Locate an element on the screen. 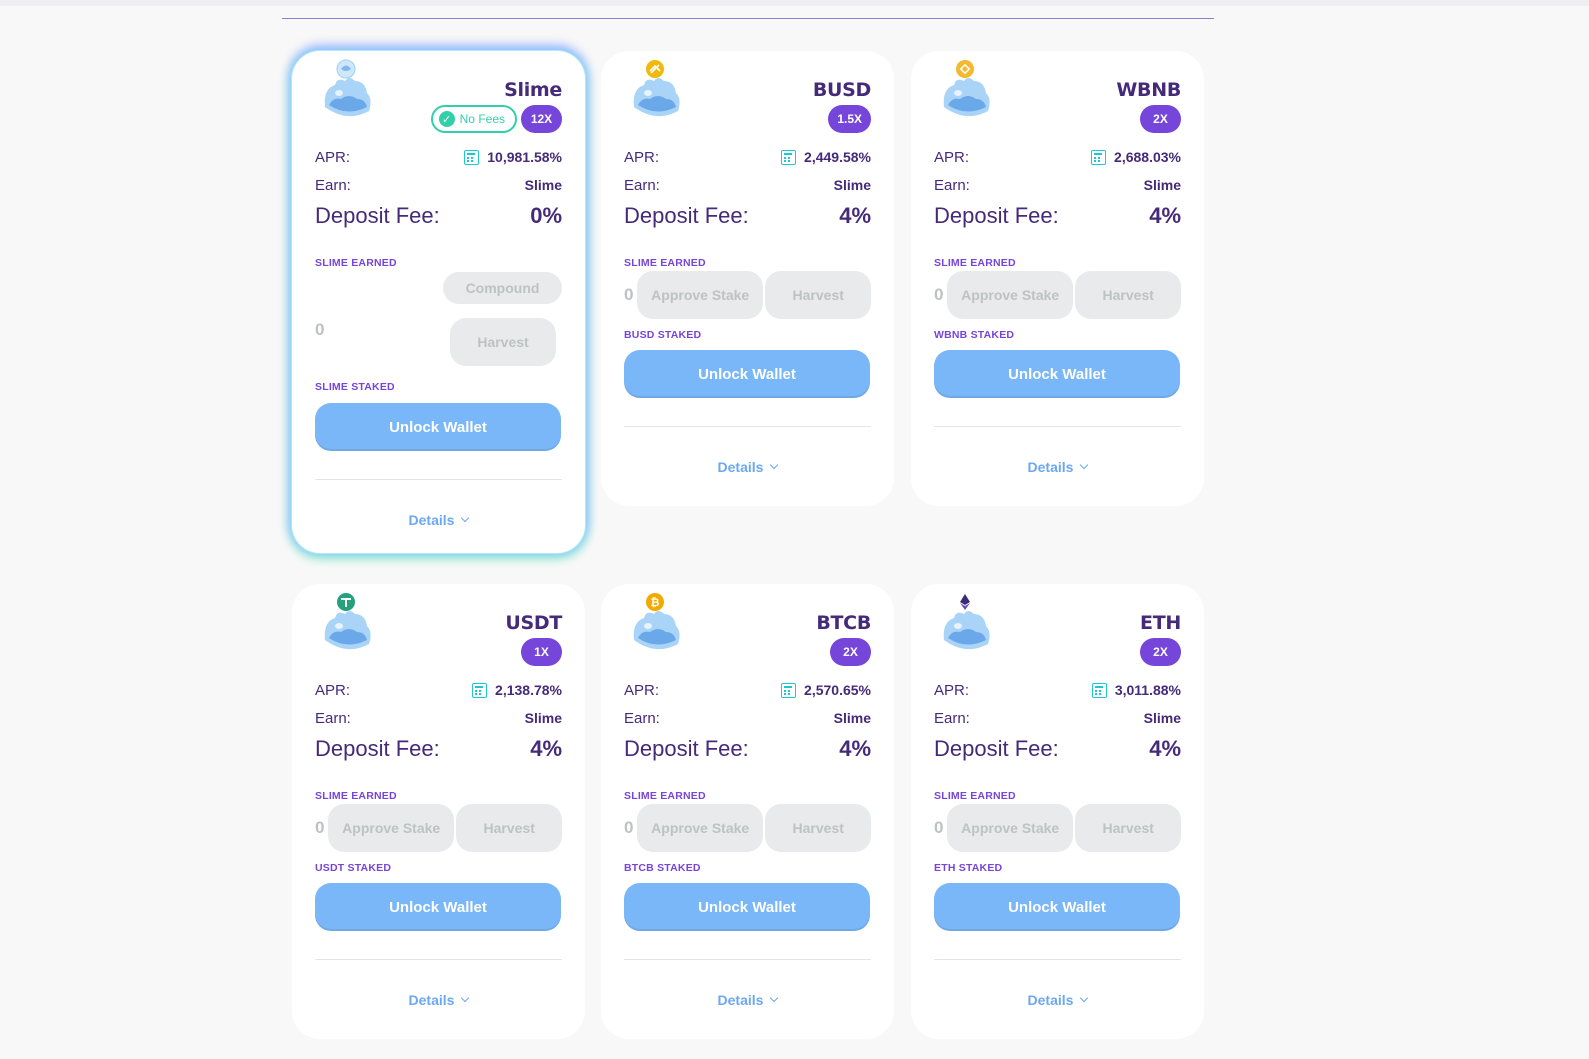  apr-number: 10,981.58% is located at coordinates (524, 157).